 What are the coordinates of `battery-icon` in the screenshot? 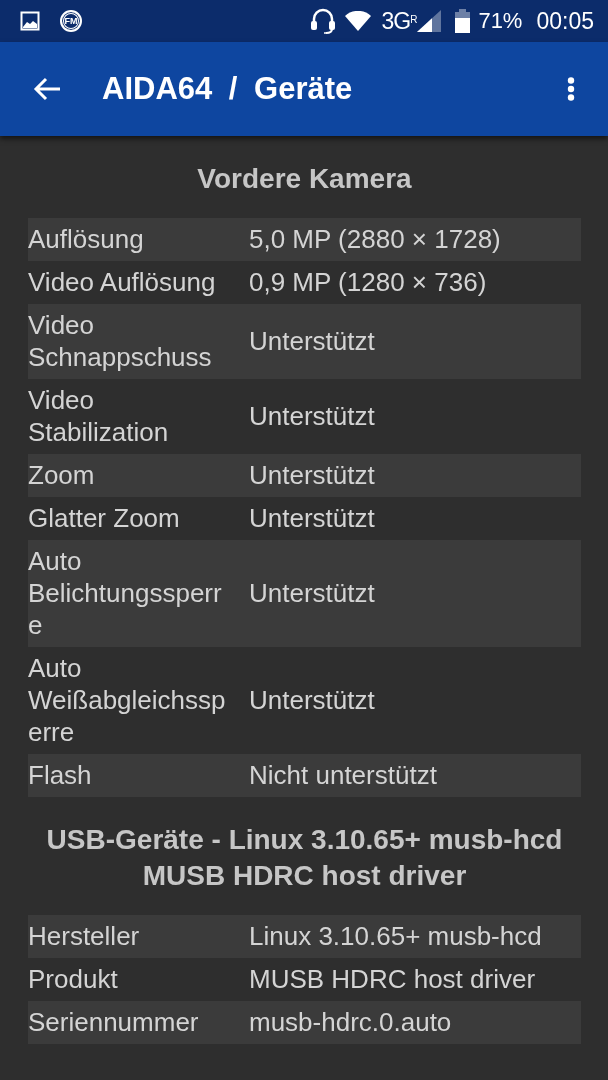 It's located at (463, 21).